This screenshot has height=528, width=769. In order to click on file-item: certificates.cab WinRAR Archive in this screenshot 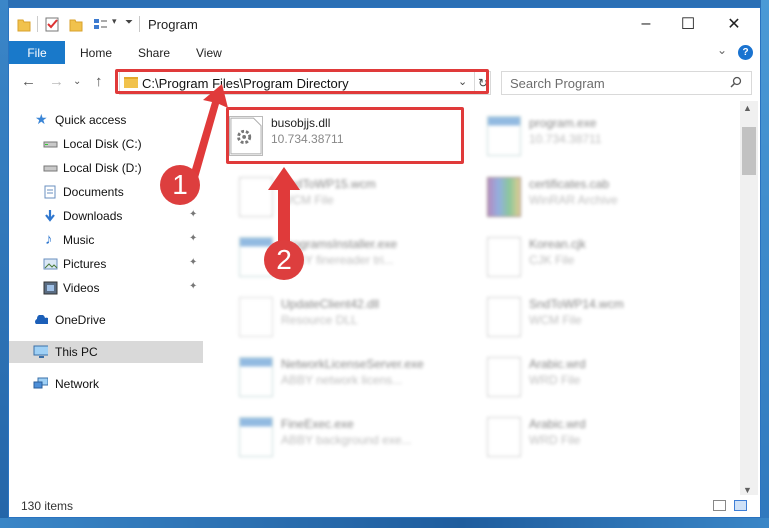, I will do `click(595, 196)`.